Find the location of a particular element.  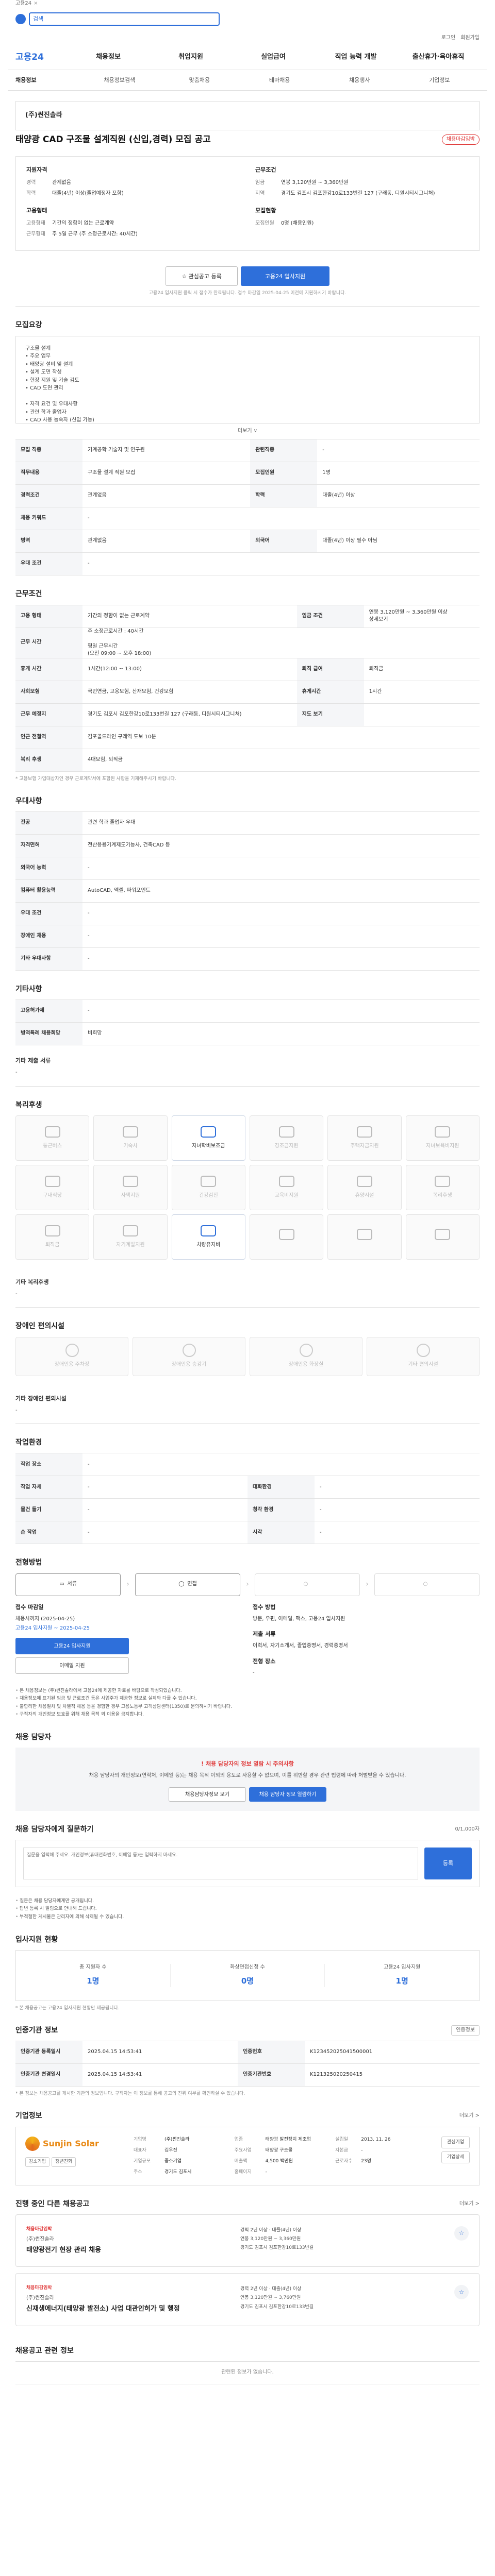

row-label: 지도 보기 is located at coordinates (330, 714).